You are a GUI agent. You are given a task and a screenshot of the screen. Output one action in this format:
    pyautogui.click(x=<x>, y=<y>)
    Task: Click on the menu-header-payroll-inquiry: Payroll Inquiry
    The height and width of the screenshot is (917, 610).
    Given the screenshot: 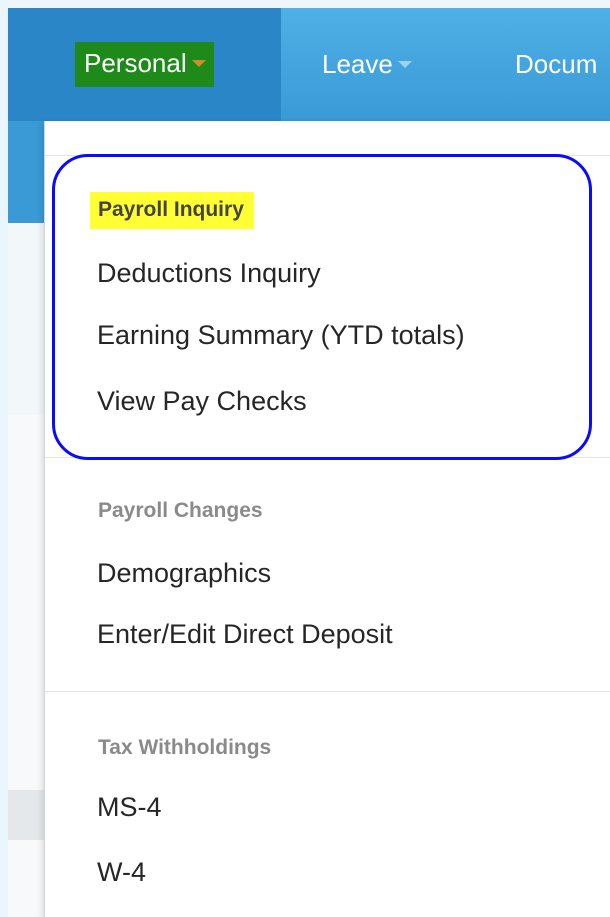 What is the action you would take?
    pyautogui.click(x=172, y=210)
    